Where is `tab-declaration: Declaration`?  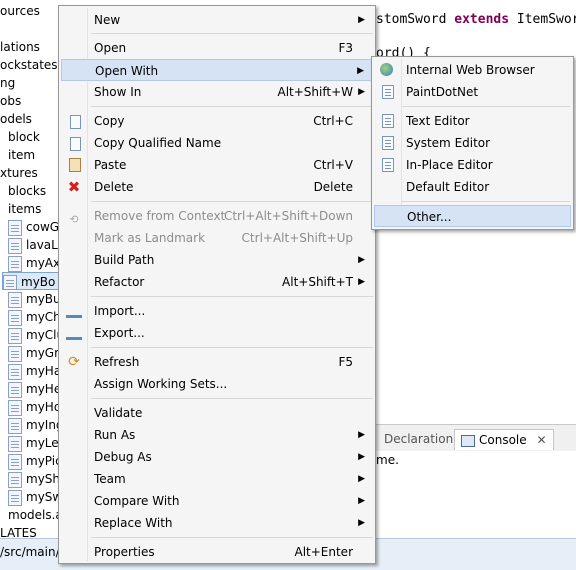 tab-declaration: Declaration is located at coordinates (418, 439).